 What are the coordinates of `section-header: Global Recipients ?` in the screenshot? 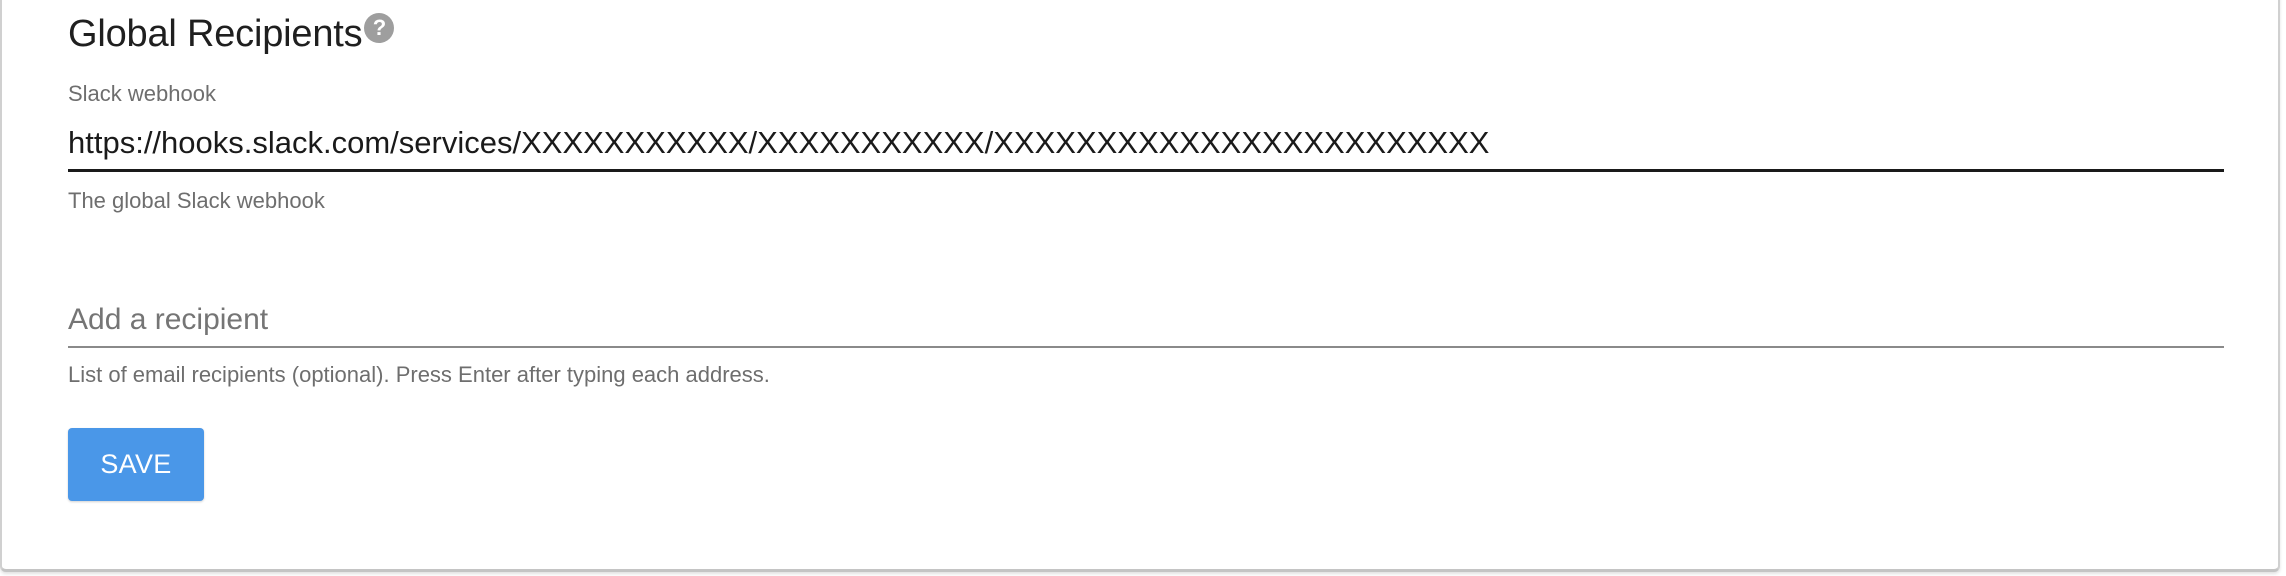 It's located at (231, 34).